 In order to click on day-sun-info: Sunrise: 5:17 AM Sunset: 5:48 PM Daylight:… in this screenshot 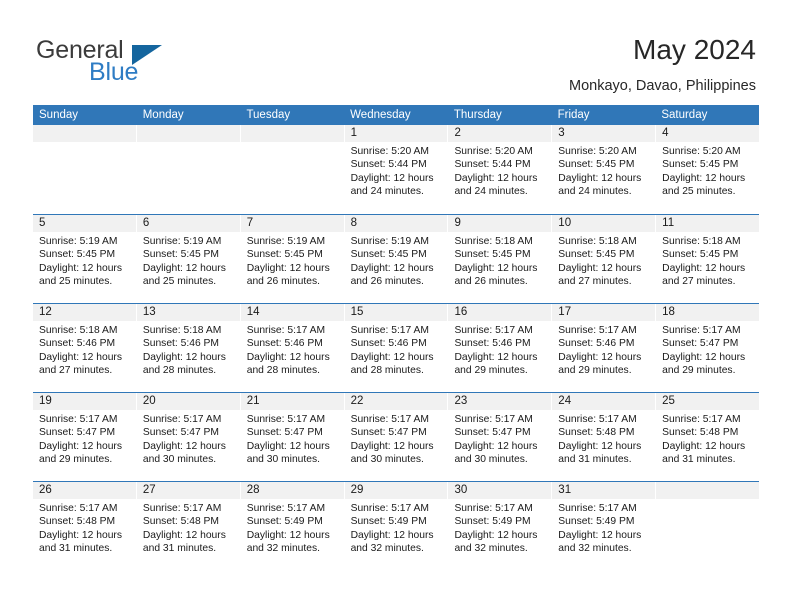, I will do `click(603, 438)`.